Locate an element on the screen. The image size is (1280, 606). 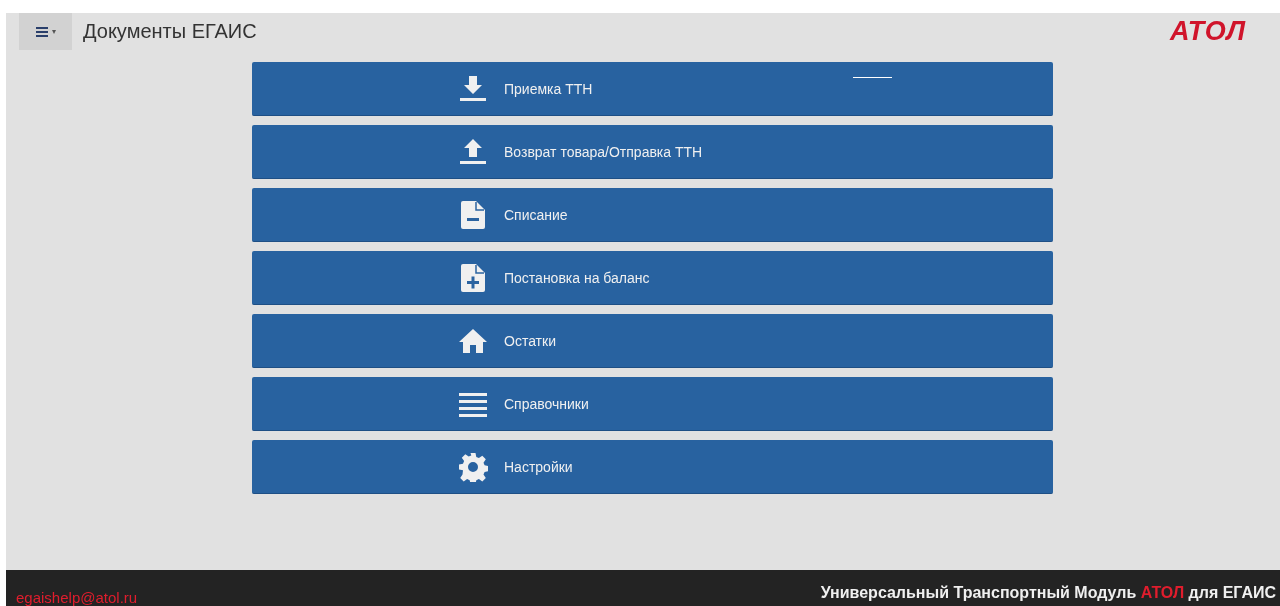
download-icon is located at coordinates (473, 88).